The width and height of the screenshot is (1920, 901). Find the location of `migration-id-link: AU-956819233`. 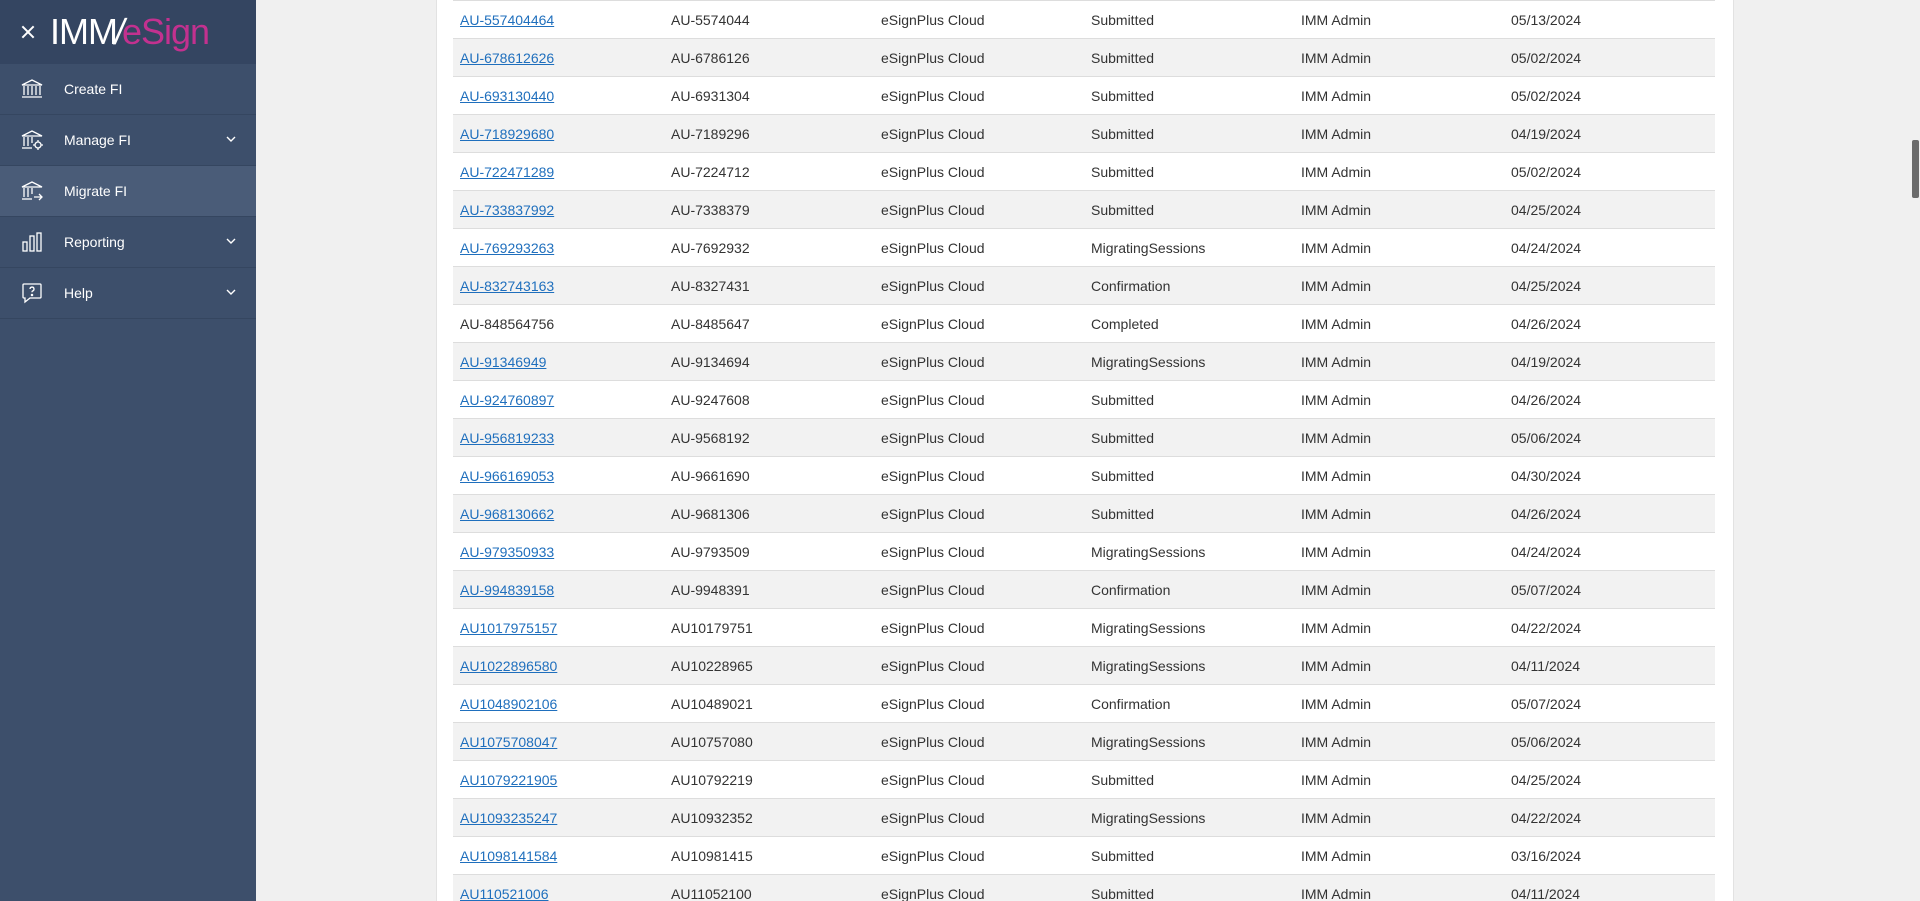

migration-id-link: AU-956819233 is located at coordinates (507, 438).